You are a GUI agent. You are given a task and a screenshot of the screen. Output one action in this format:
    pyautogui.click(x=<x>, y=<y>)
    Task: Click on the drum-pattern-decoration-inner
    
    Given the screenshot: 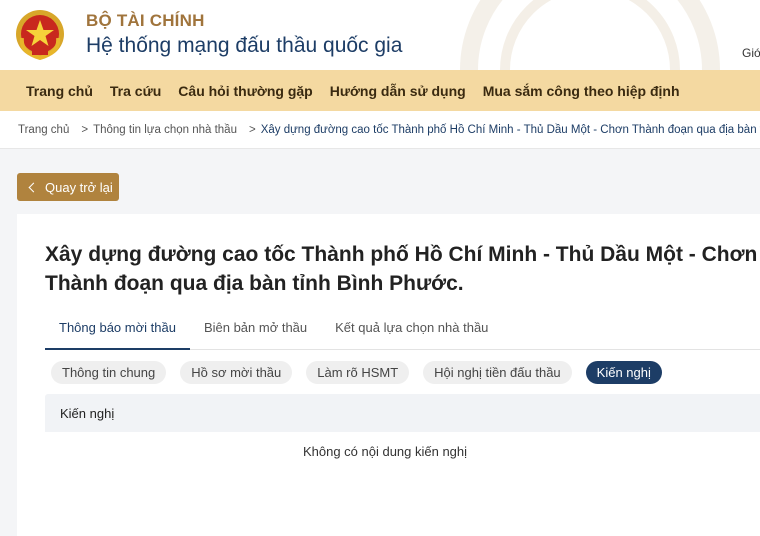 What is the action you would take?
    pyautogui.click(x=590, y=35)
    